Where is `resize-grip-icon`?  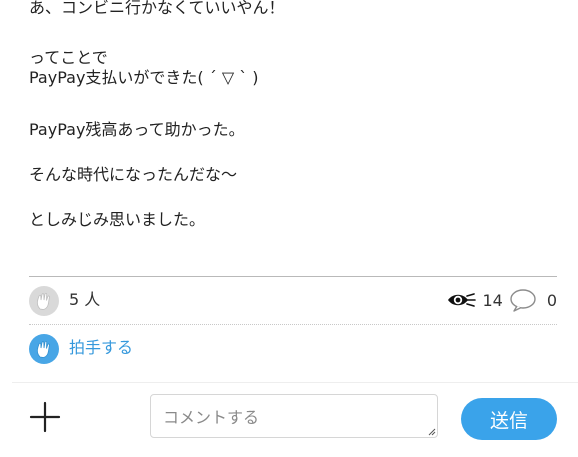 resize-grip-icon is located at coordinates (432, 432).